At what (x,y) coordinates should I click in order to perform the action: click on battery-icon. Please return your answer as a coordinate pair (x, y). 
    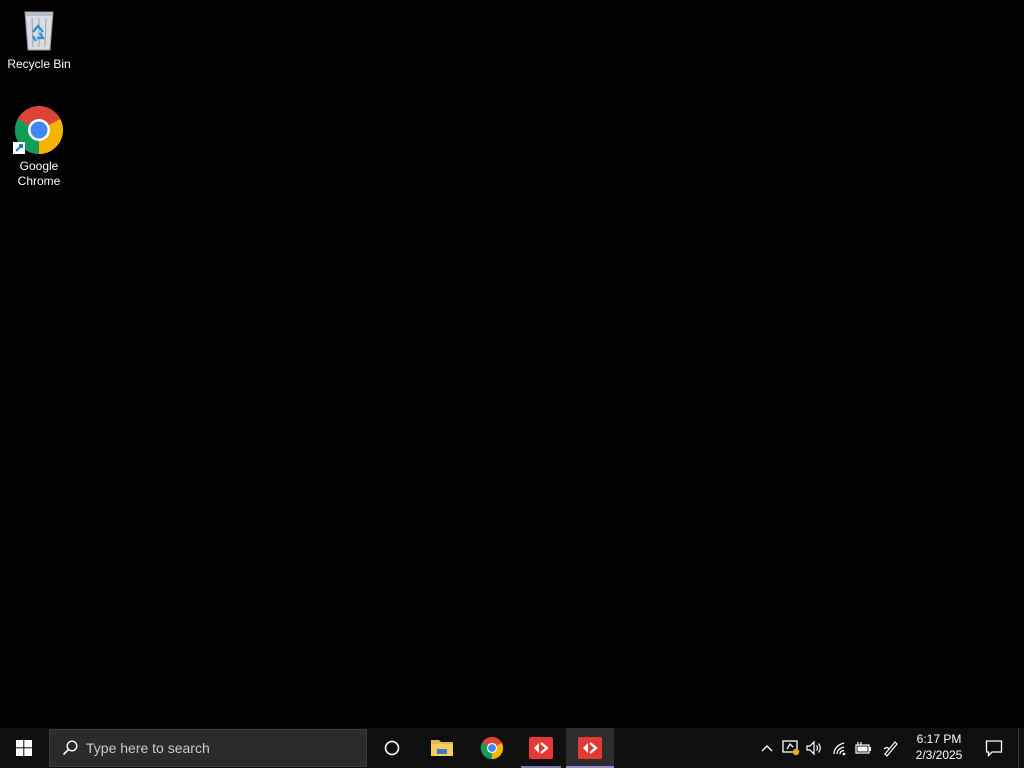
    Looking at the image, I should click on (863, 748).